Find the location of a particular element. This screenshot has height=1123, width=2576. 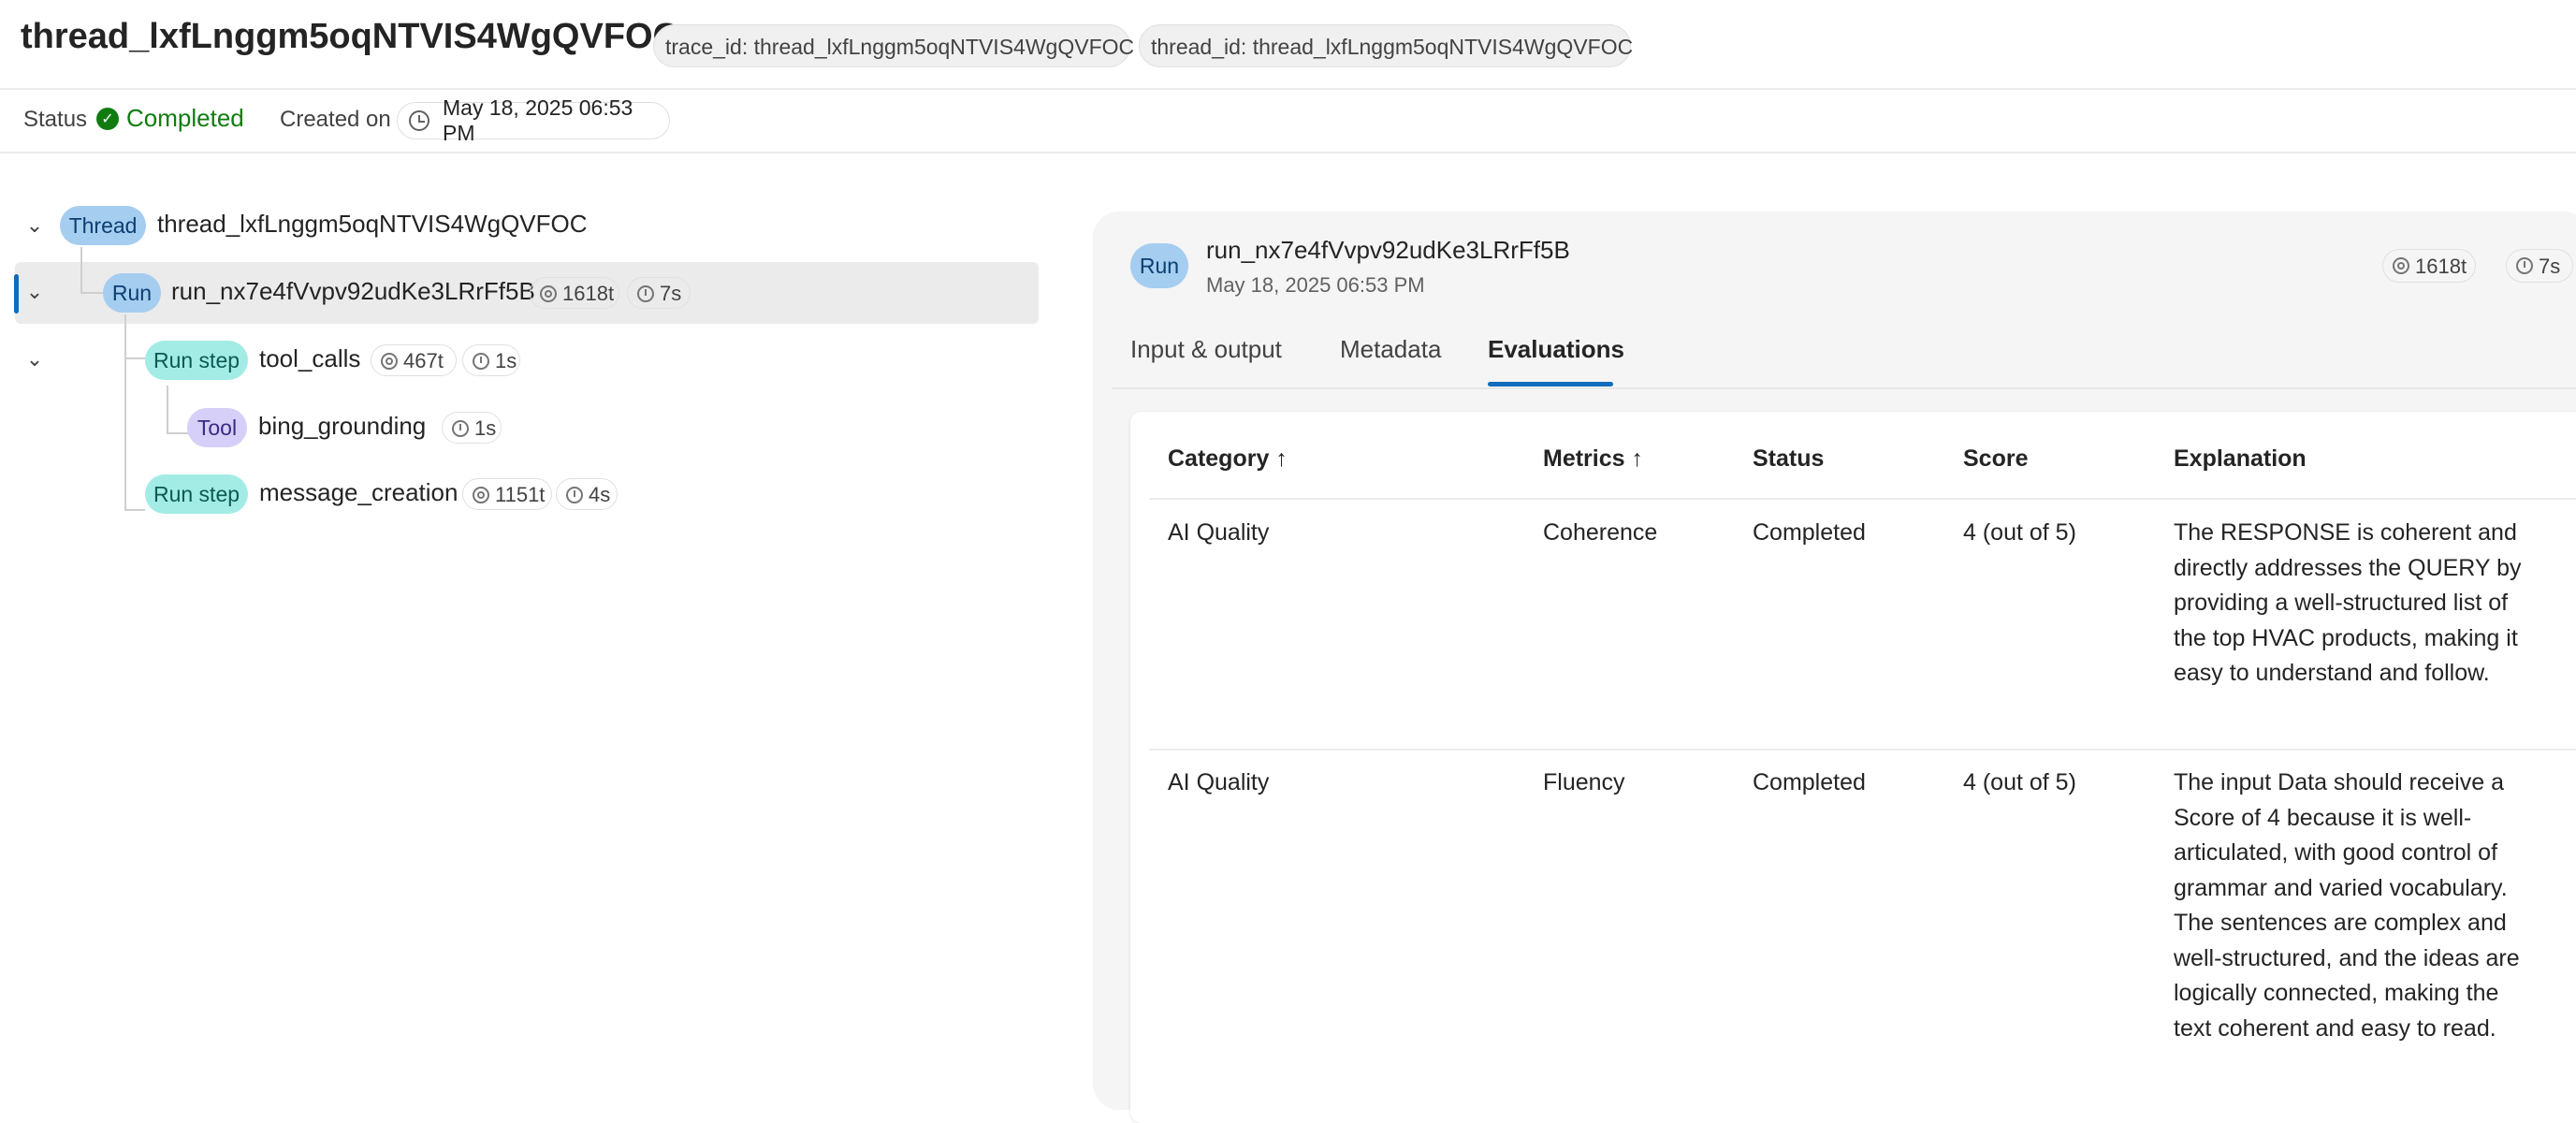

created-date-pill: May 18, 2025 06:53 PM is located at coordinates (533, 120).